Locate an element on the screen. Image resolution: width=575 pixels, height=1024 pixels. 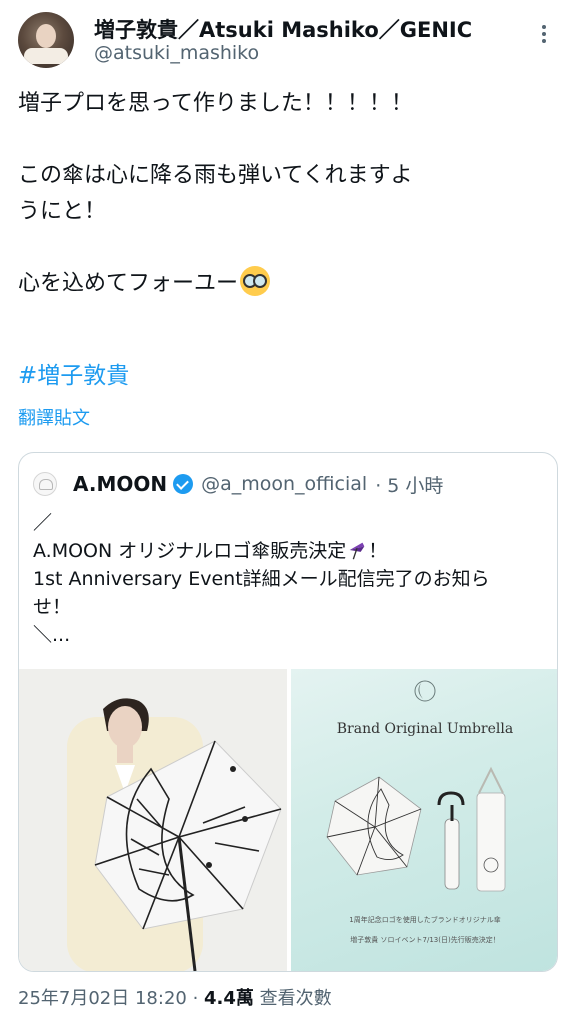
quoted-tweet-time: · 5 小時 is located at coordinates (409, 484).